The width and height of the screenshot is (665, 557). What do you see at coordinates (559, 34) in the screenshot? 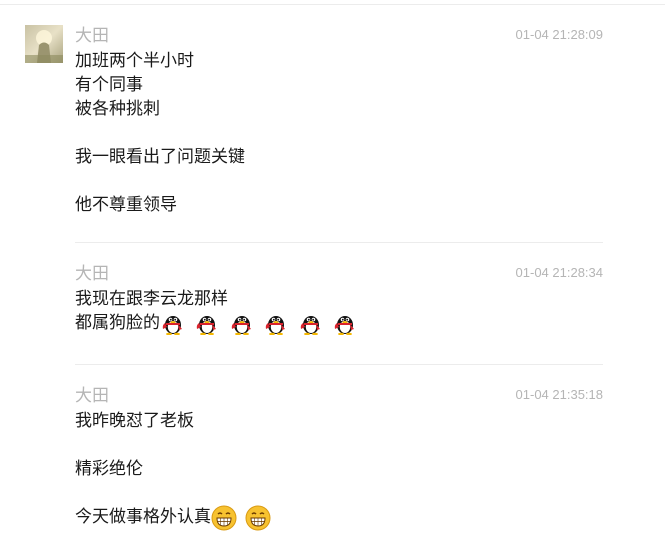
I see `message-time: 01-04 21:28:09` at bounding box center [559, 34].